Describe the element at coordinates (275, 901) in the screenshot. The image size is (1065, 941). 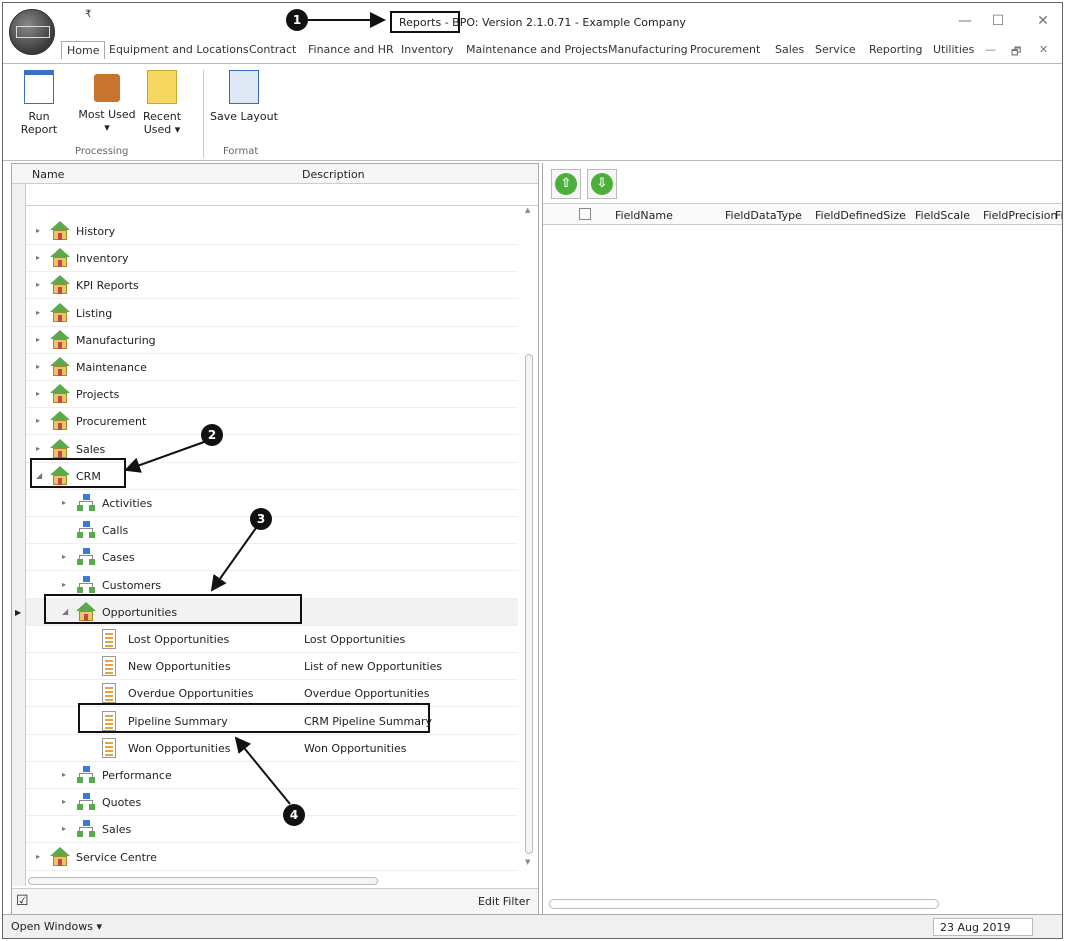
I see `filter-bar: ☑ Edit Filter` at that location.